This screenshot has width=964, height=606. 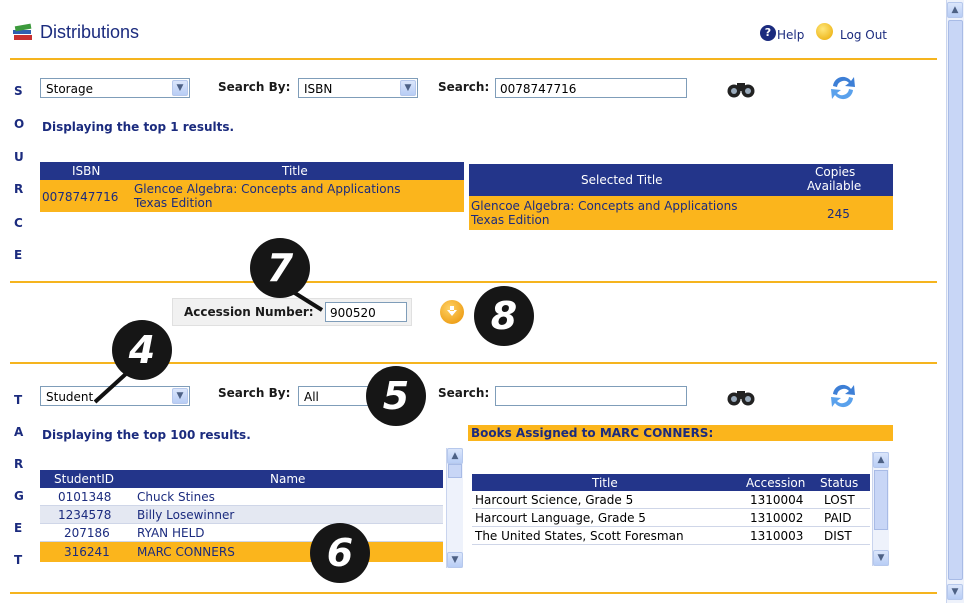 What do you see at coordinates (681, 180) in the screenshot?
I see `selected-table-header: Selected Title Copies Available` at bounding box center [681, 180].